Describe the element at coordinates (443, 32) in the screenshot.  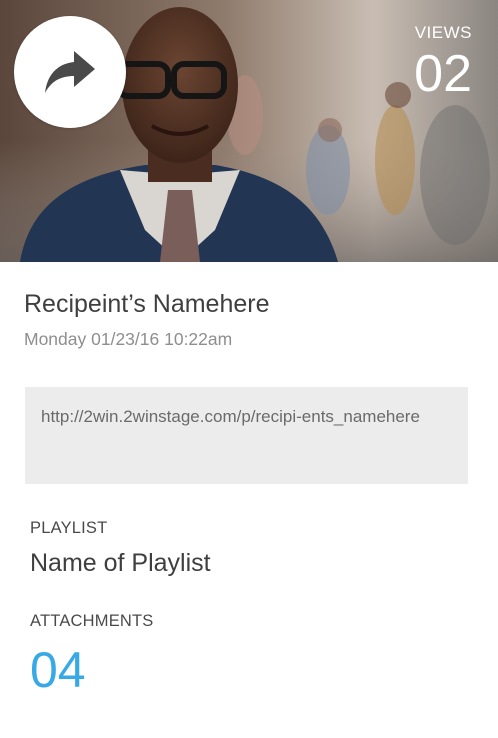
I see `views-label: VIEWS` at that location.